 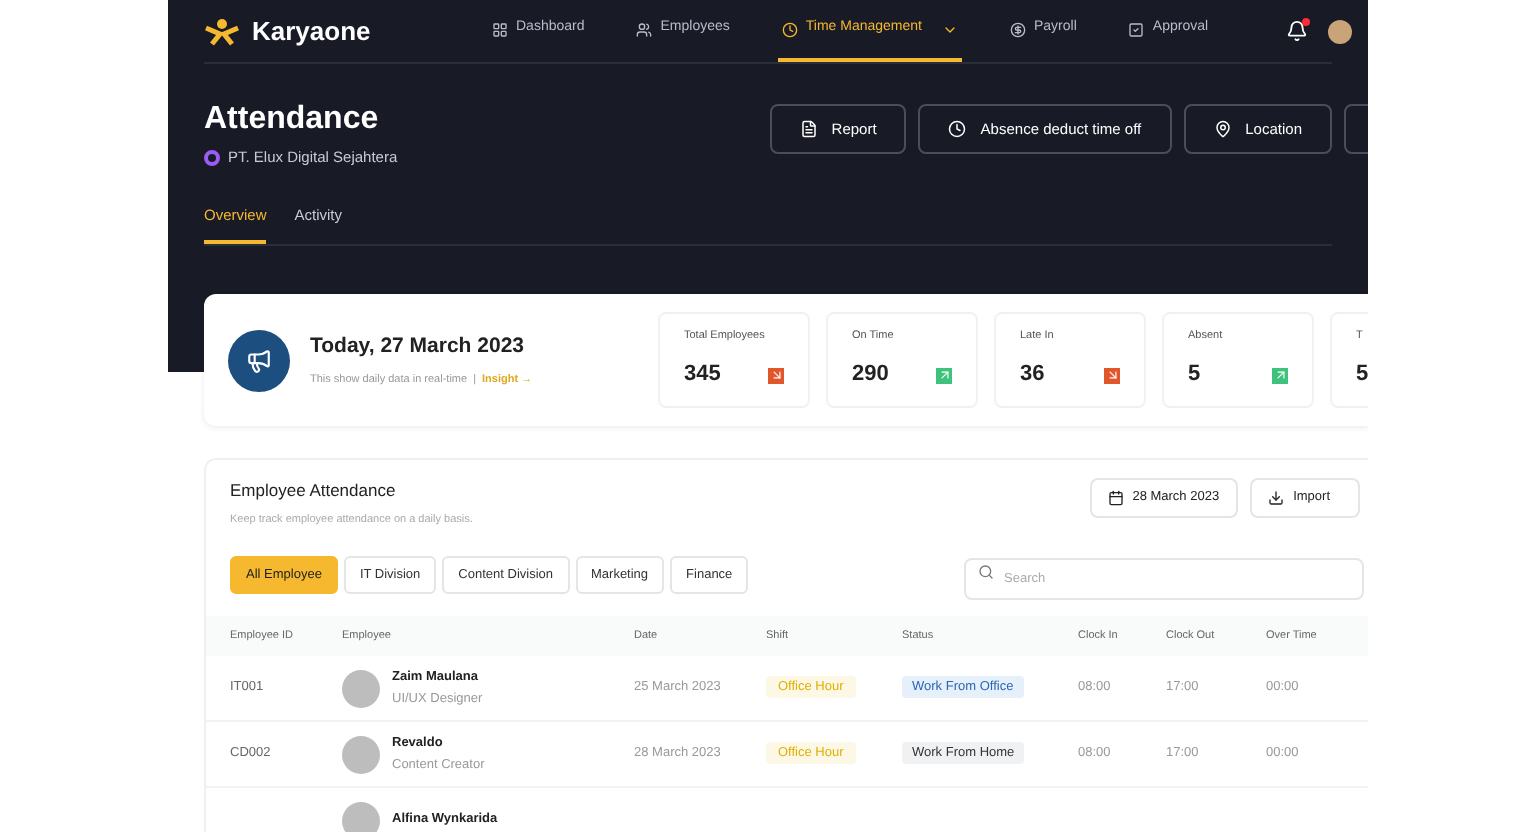 What do you see at coordinates (644, 29) in the screenshot?
I see `users-icon` at bounding box center [644, 29].